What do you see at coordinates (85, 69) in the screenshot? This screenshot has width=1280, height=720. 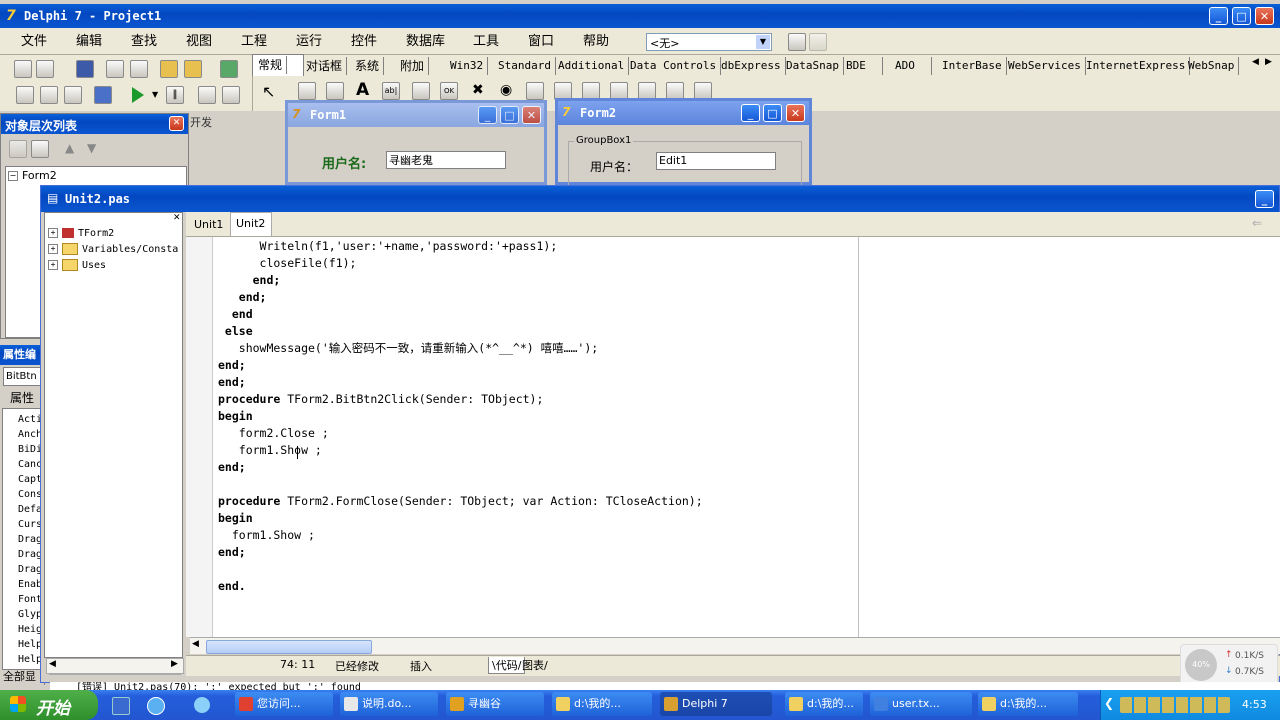 I see `save-icon` at bounding box center [85, 69].